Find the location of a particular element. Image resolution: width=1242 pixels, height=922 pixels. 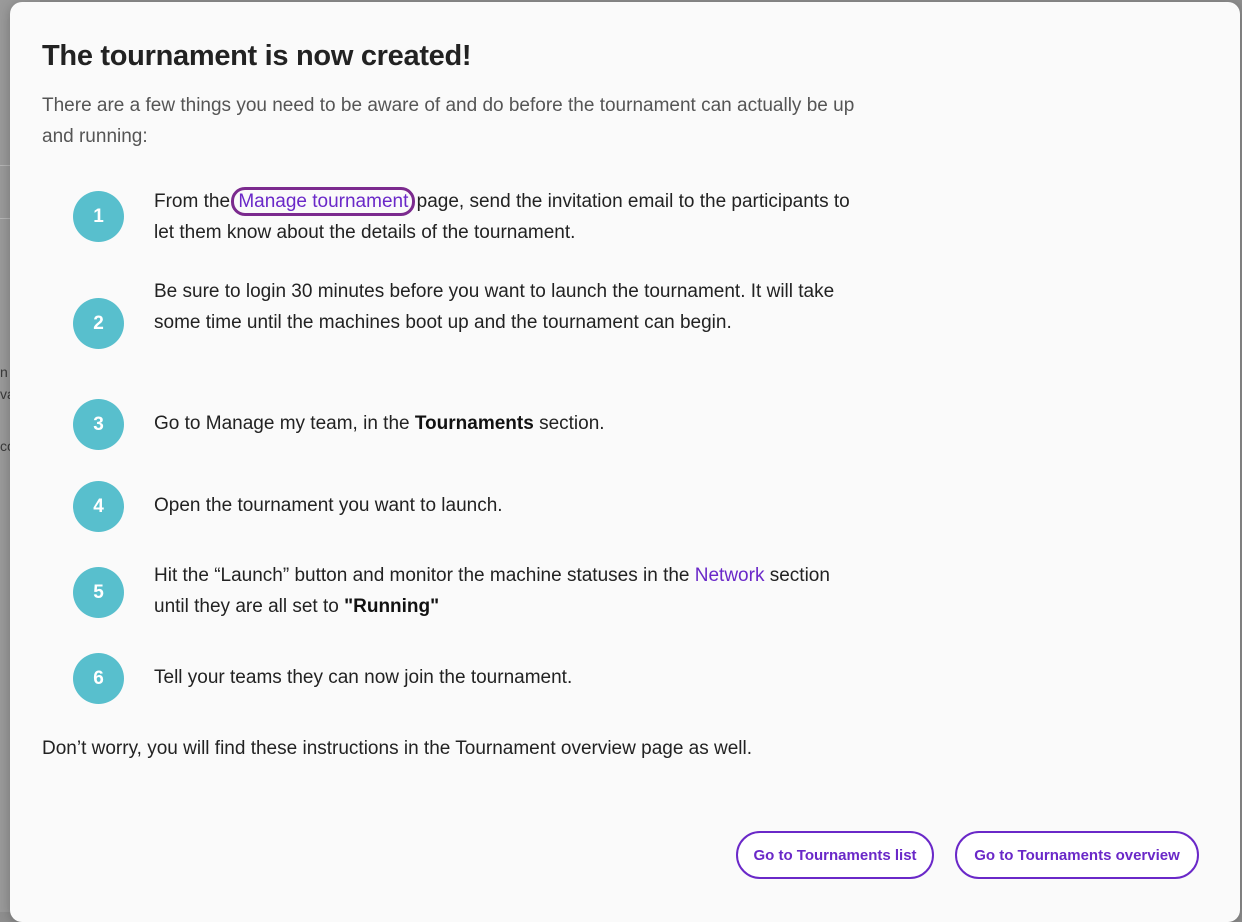

step-text-part: section. is located at coordinates (569, 423).